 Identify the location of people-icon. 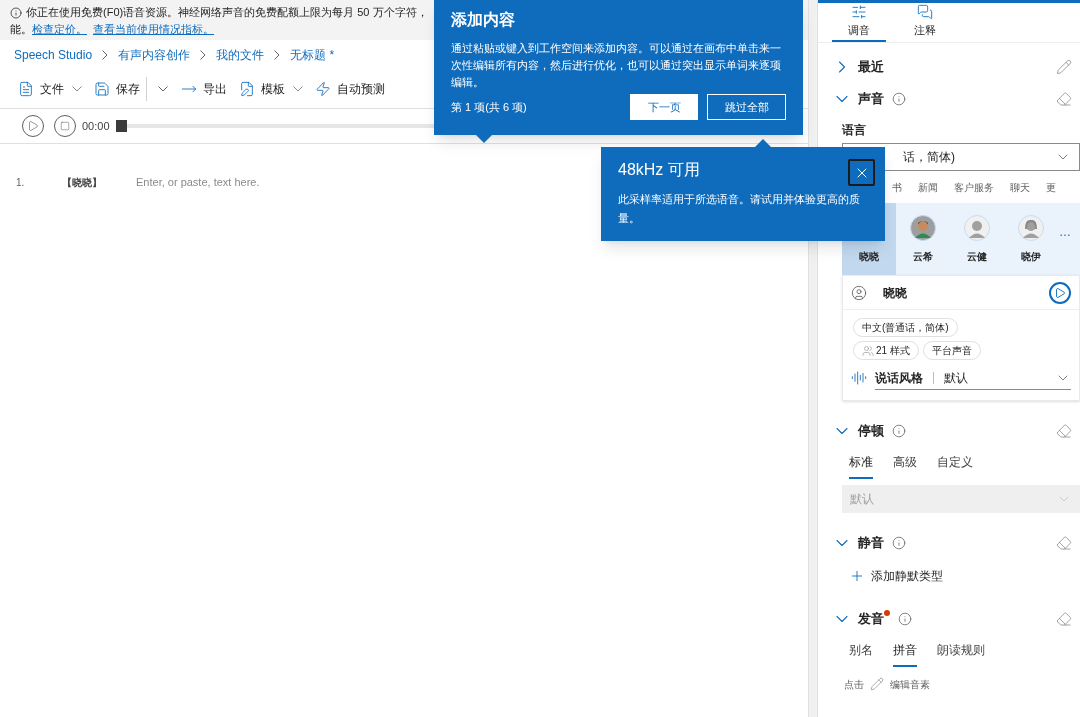
(868, 350).